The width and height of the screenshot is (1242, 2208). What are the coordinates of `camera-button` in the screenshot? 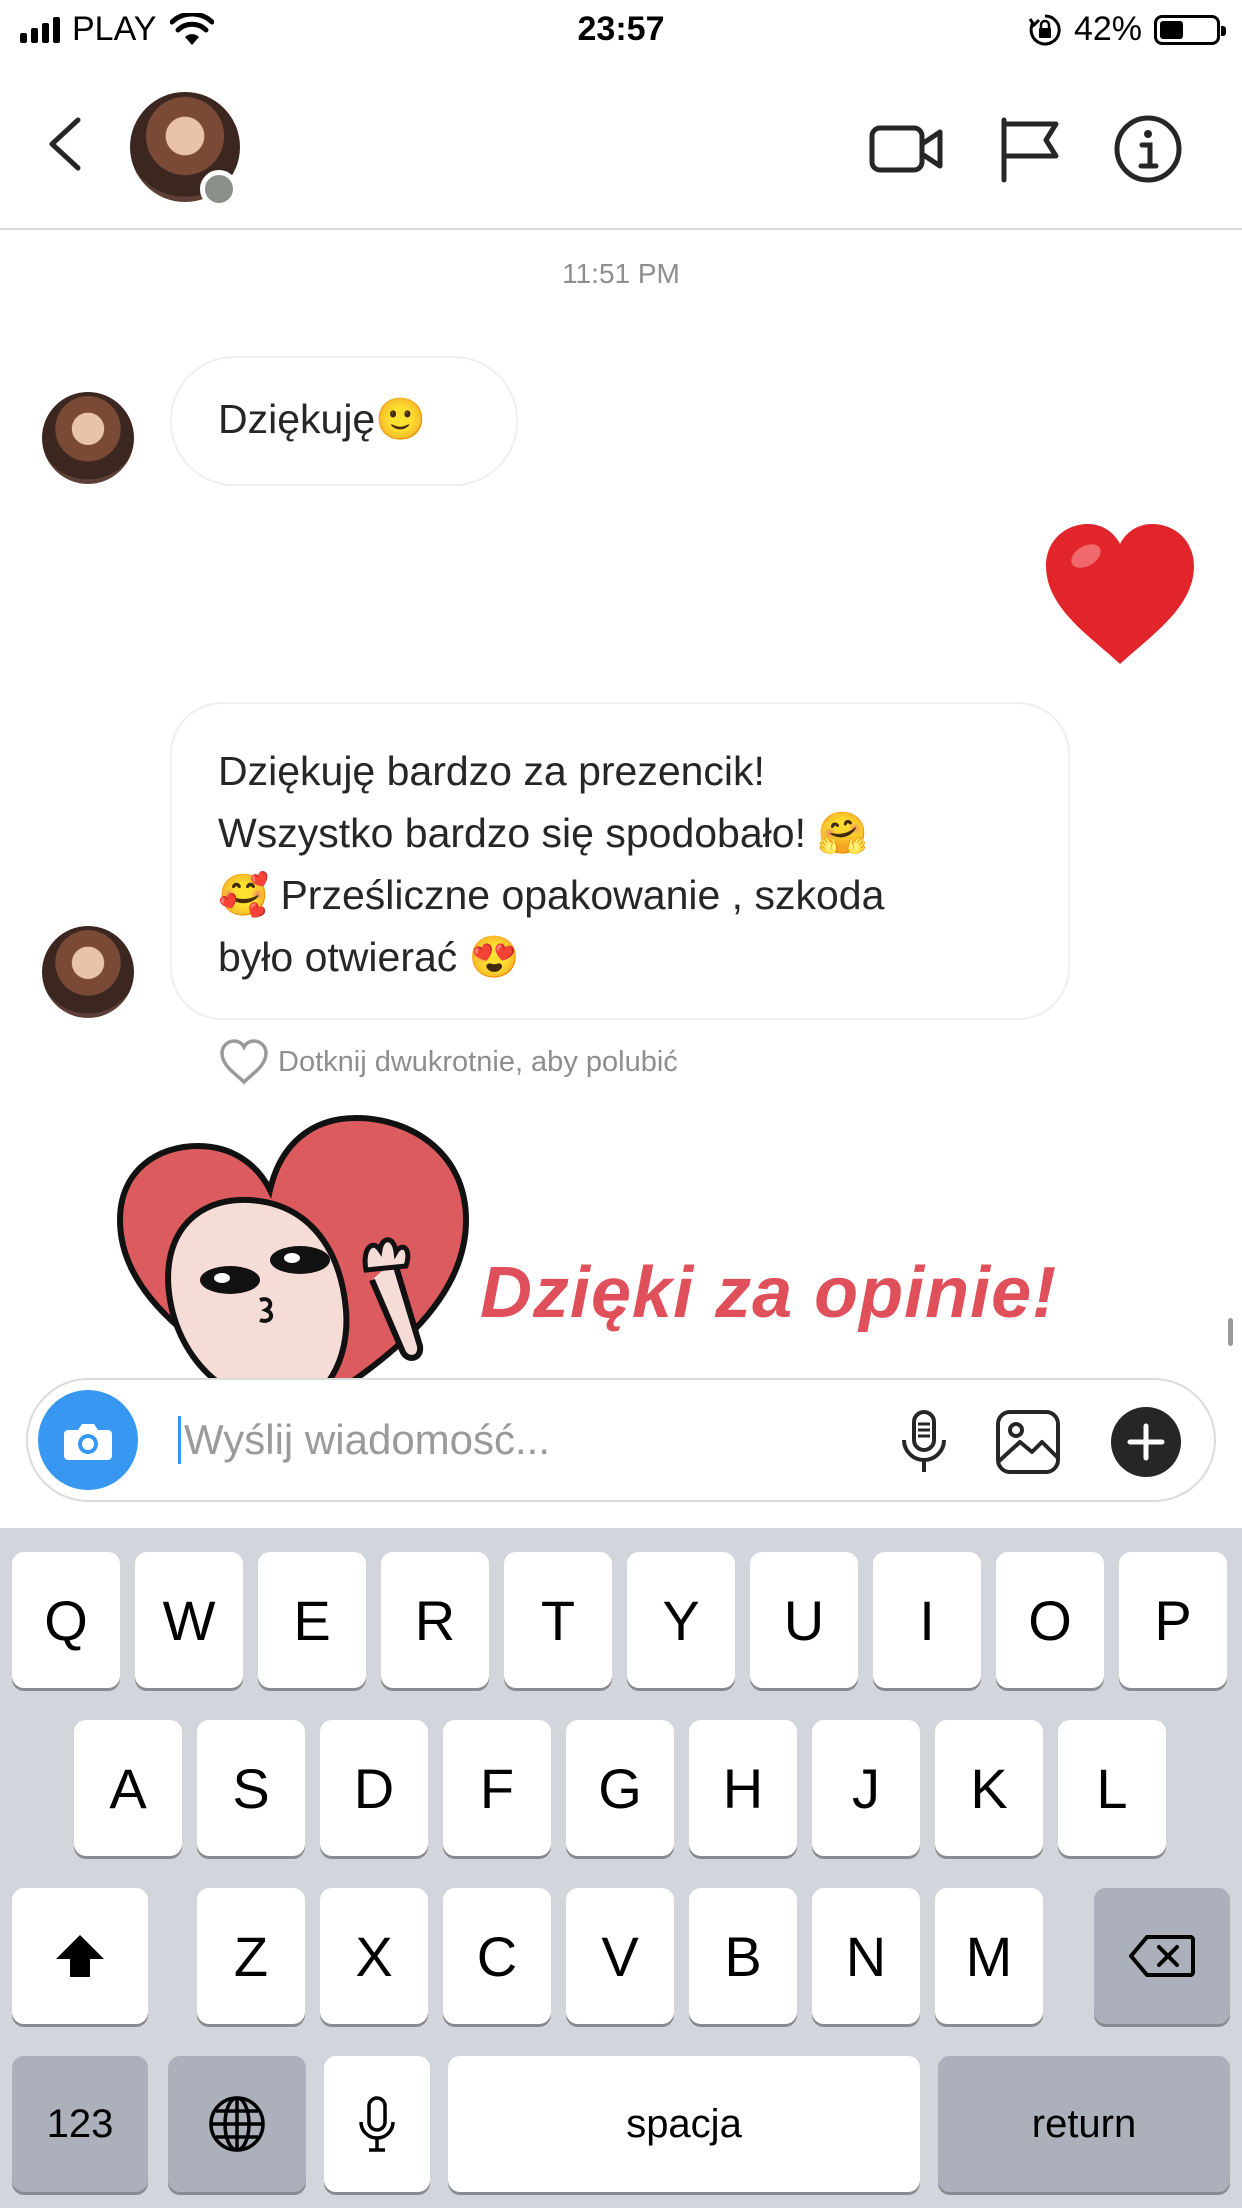 It's located at (88, 1440).